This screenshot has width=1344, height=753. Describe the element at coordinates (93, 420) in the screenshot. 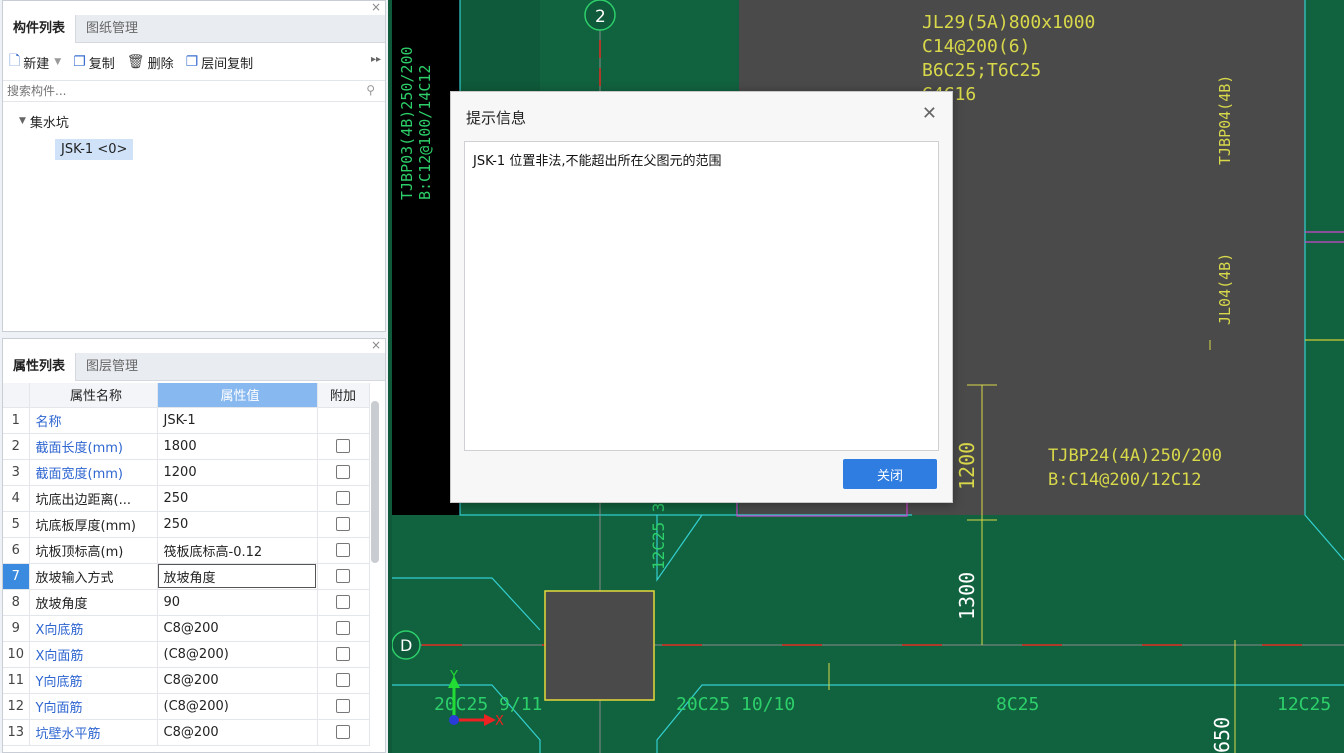

I see `property-name: 名称` at that location.